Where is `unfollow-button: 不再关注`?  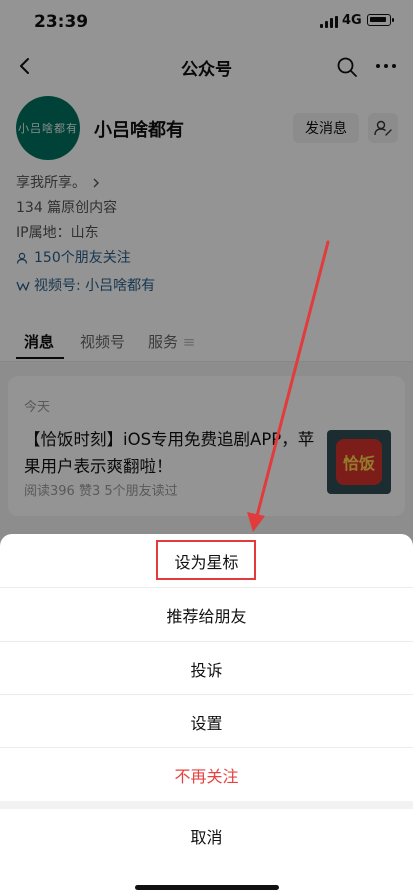 unfollow-button: 不再关注 is located at coordinates (206, 774).